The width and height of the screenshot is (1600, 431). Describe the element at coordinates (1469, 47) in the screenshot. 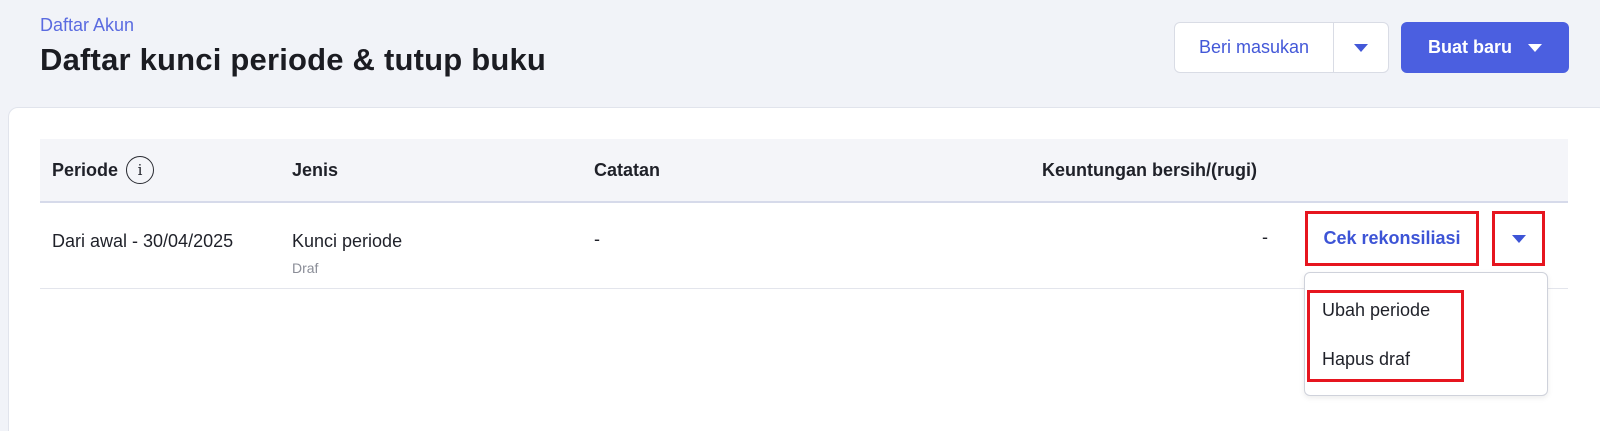

I see `create-new-label: Buat baru` at that location.